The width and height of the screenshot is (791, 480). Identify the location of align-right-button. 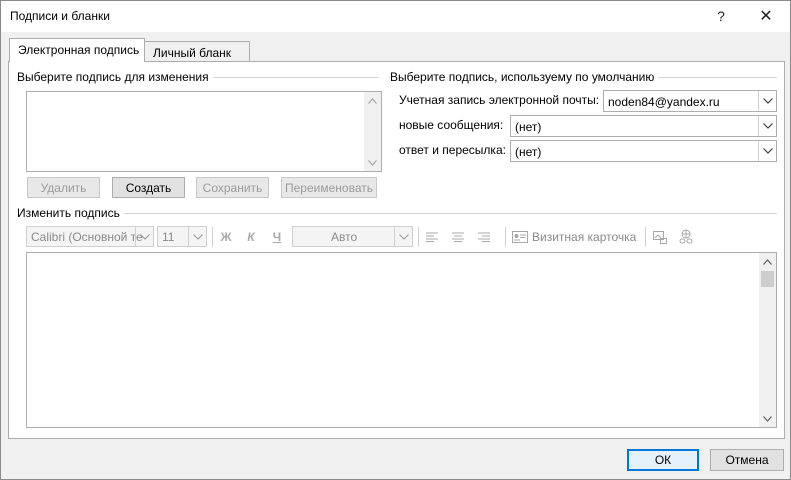
(484, 237).